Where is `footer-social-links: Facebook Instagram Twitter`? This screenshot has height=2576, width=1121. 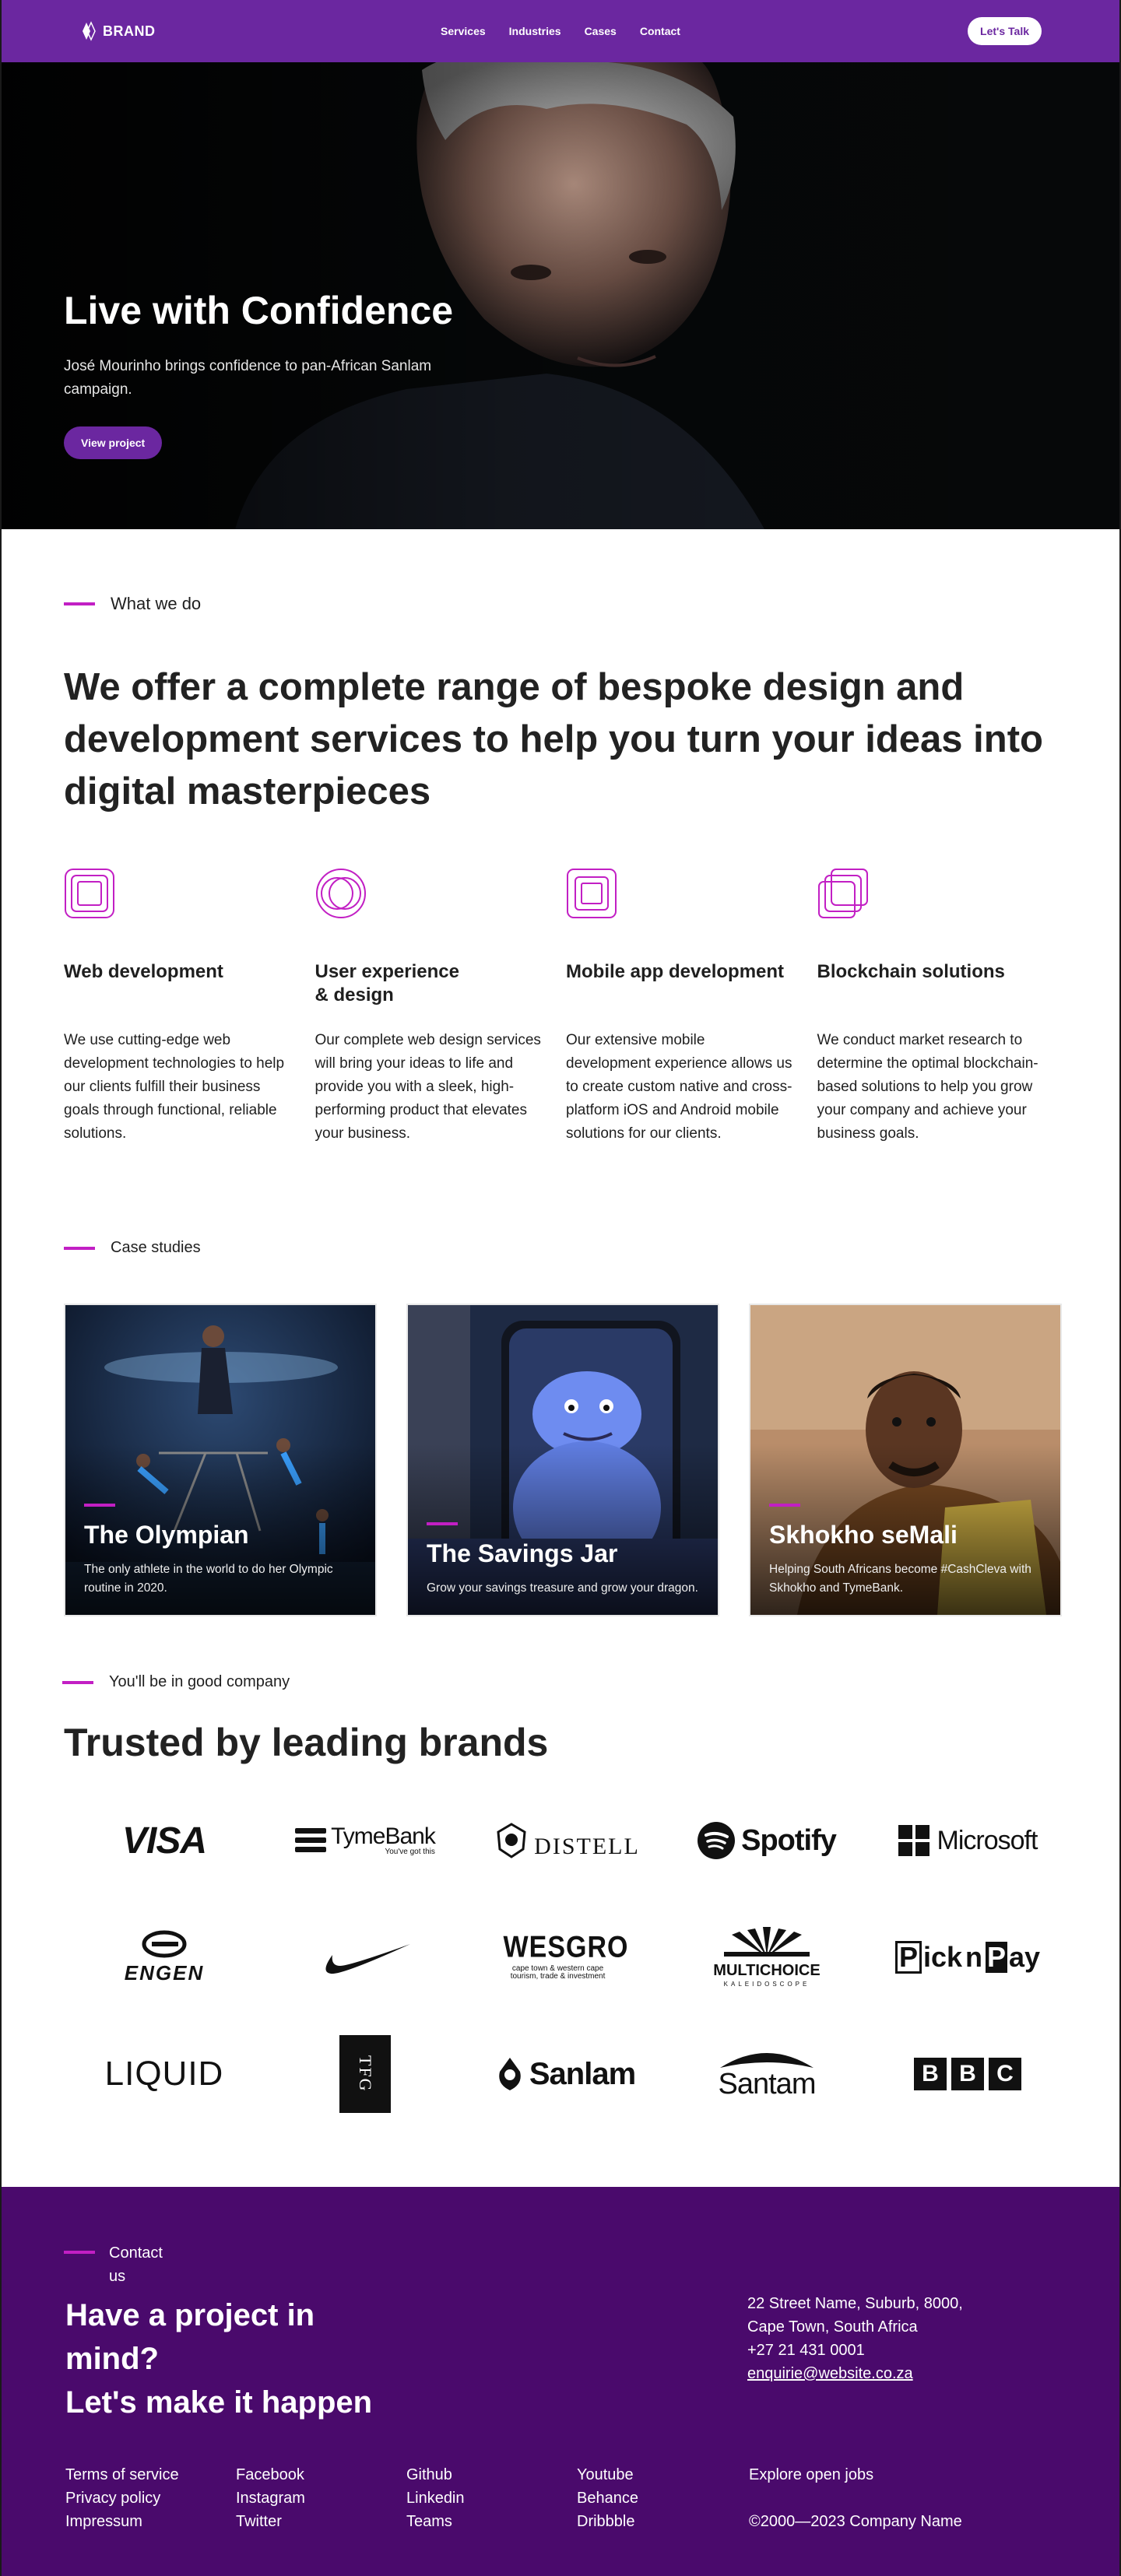
footer-social-links: Facebook Instagram Twitter is located at coordinates (321, 2498).